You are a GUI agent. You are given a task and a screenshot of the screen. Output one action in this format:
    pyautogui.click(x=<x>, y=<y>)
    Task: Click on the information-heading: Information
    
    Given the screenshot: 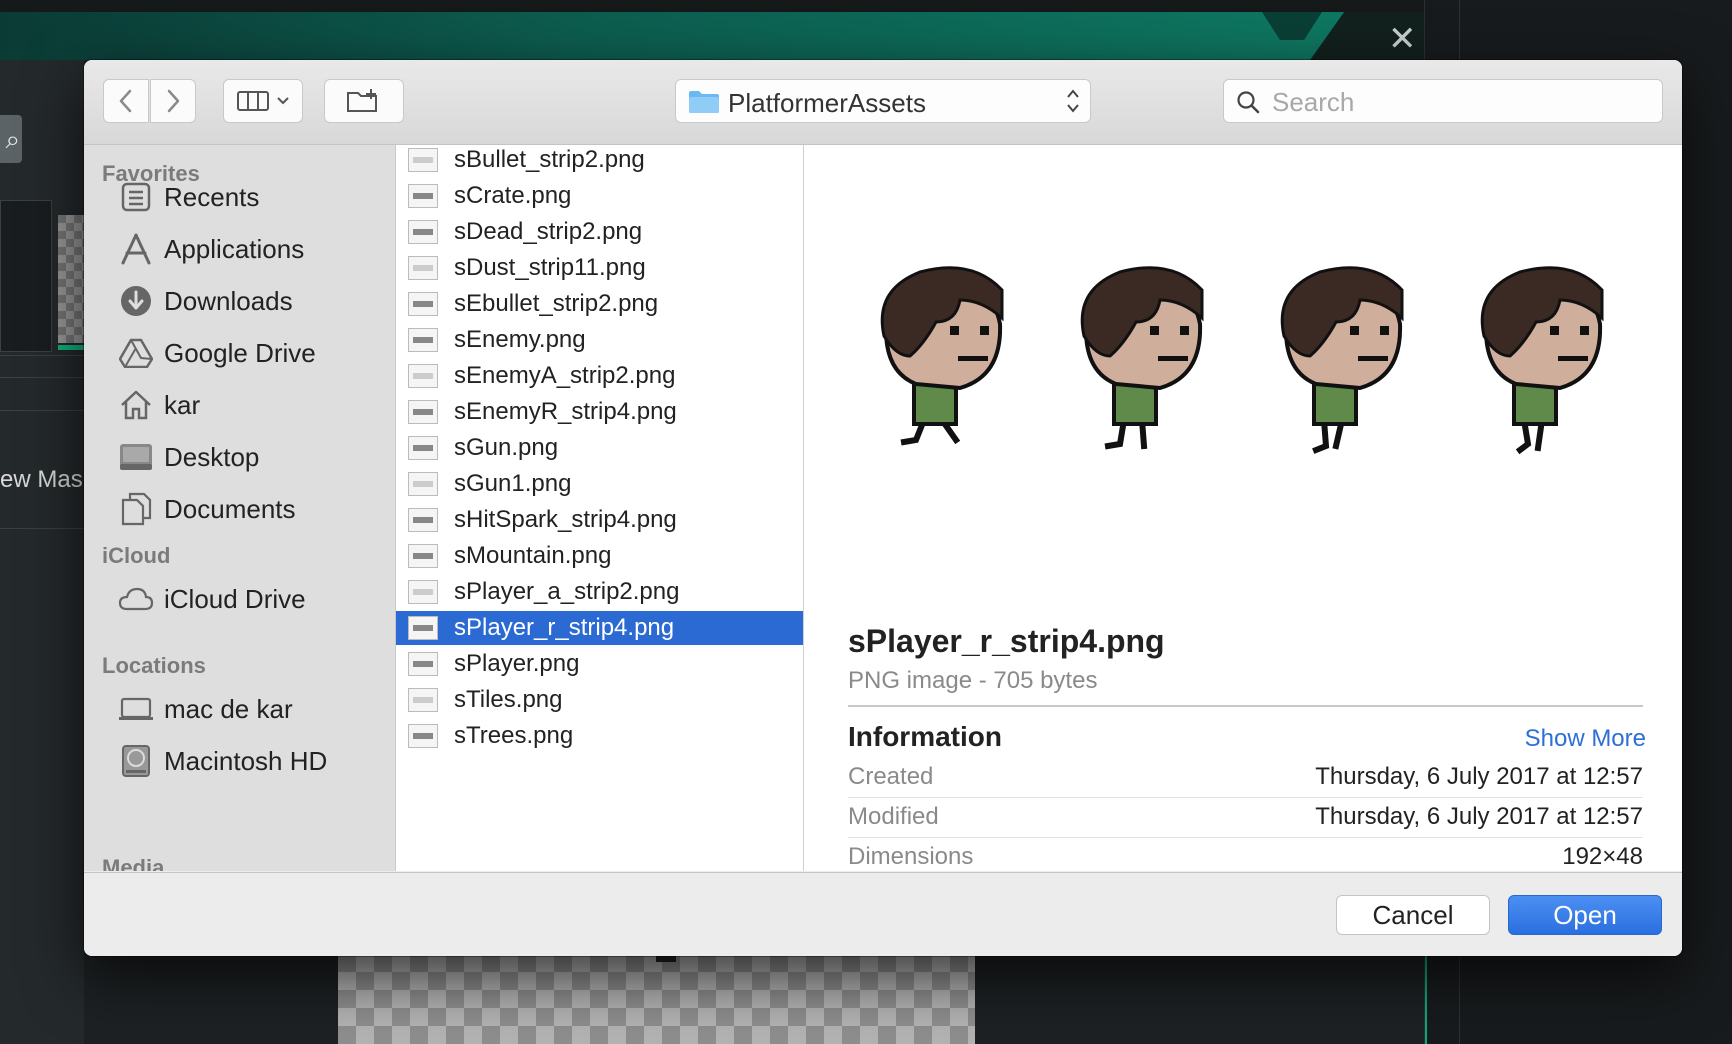 What is the action you would take?
    pyautogui.click(x=925, y=736)
    